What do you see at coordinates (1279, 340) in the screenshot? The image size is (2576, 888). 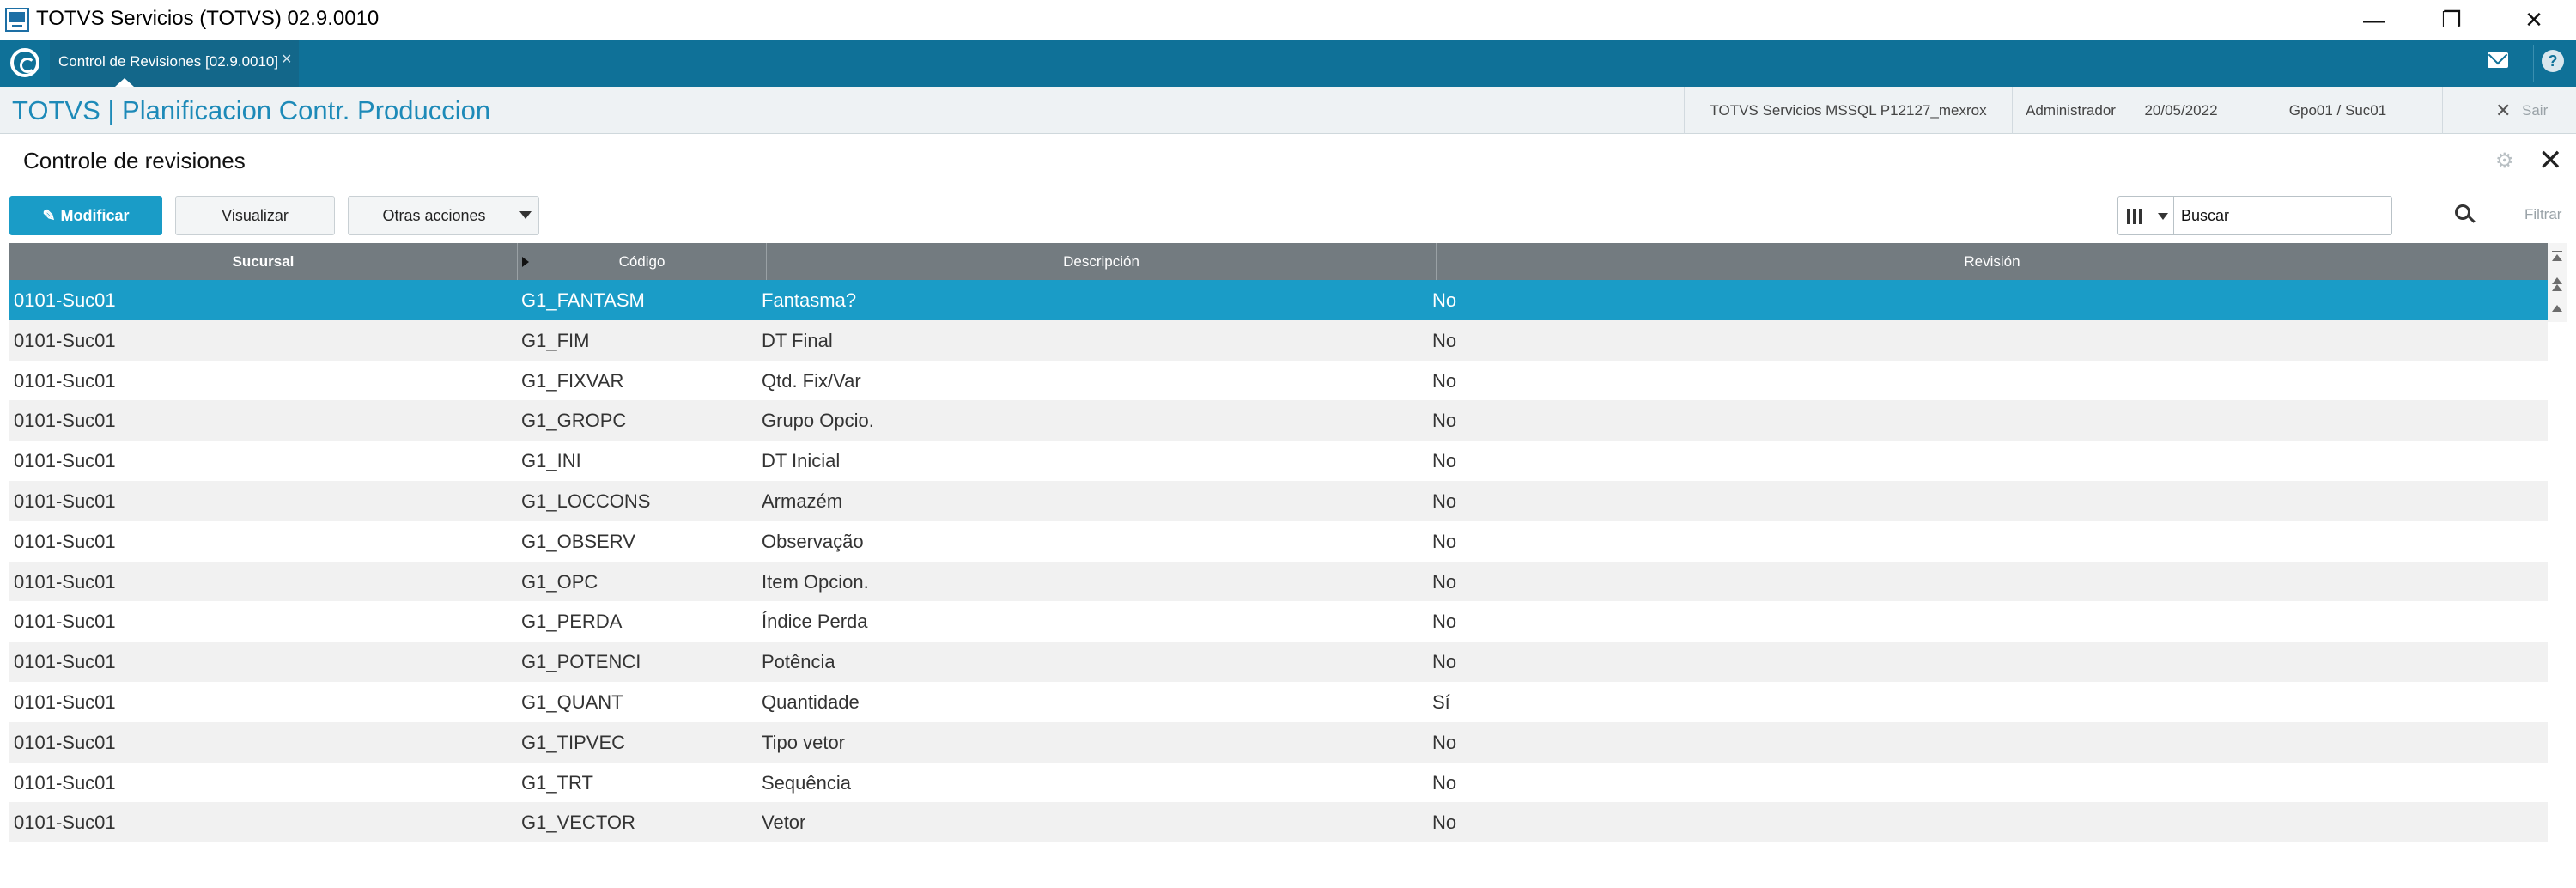 I see `table-row: 0101-Suc01 G1_FIM DT Final No` at bounding box center [1279, 340].